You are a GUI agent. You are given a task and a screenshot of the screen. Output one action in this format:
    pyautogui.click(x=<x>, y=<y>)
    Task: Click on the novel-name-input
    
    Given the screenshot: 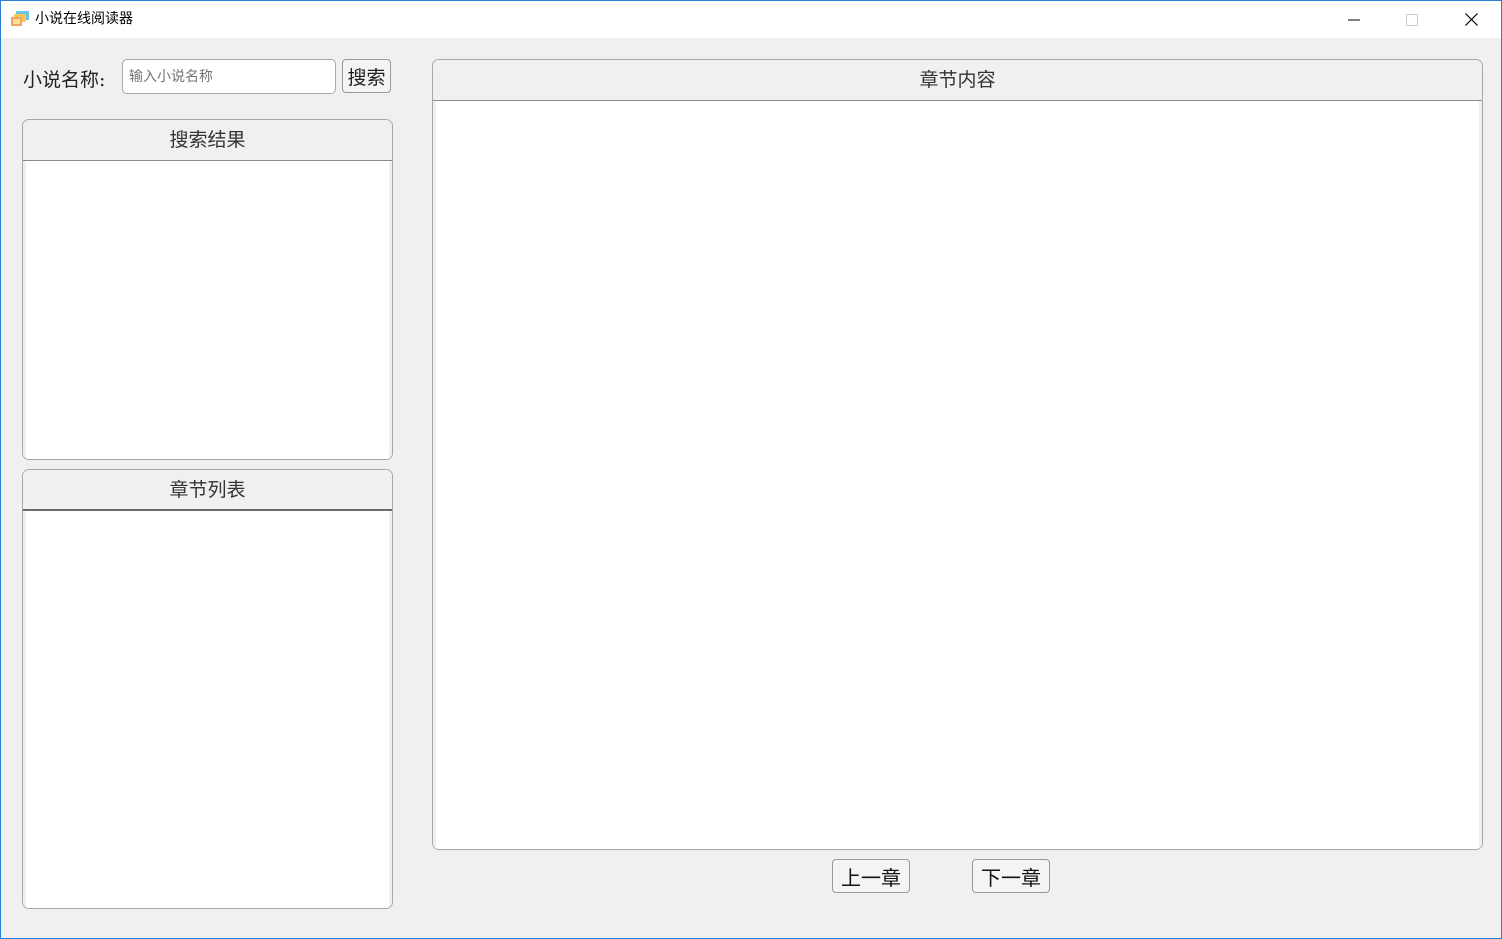 What is the action you would take?
    pyautogui.click(x=229, y=76)
    